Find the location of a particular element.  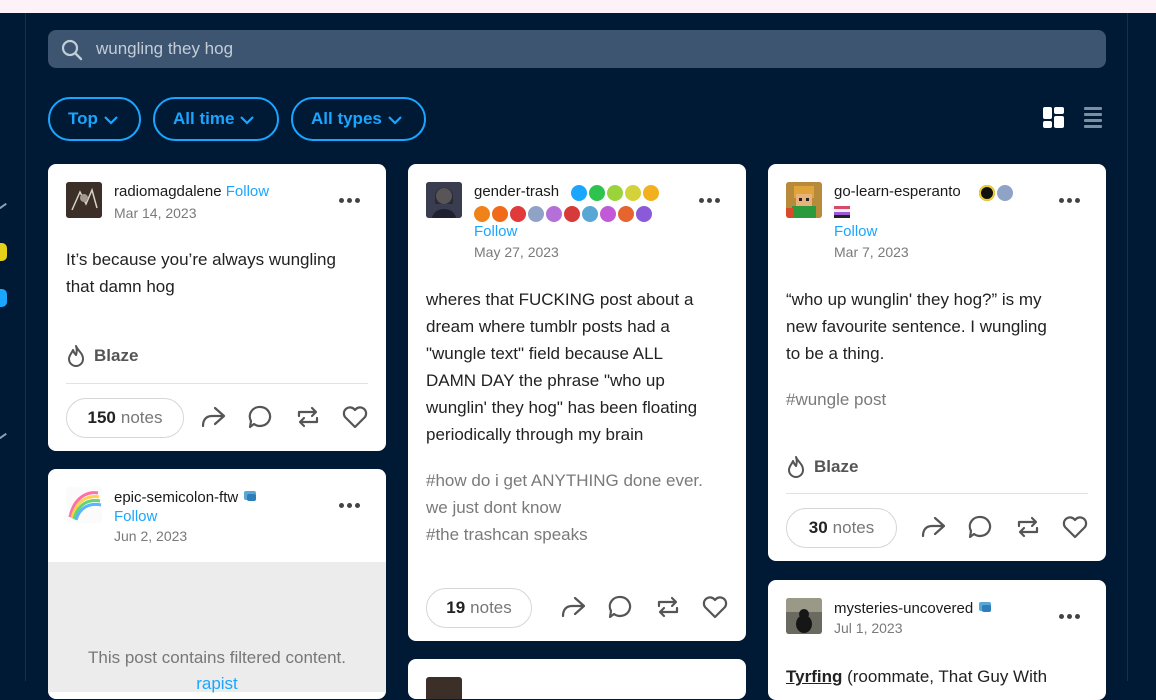

body-line: It’s because you’re always wungling is located at coordinates (201, 259).